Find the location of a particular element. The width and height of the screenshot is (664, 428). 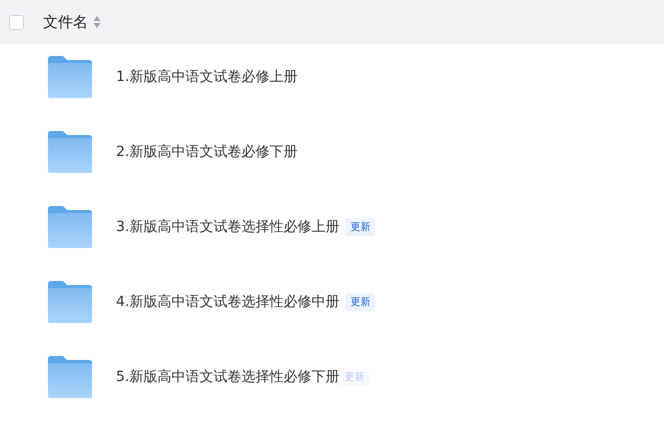

sort-icon is located at coordinates (97, 22).